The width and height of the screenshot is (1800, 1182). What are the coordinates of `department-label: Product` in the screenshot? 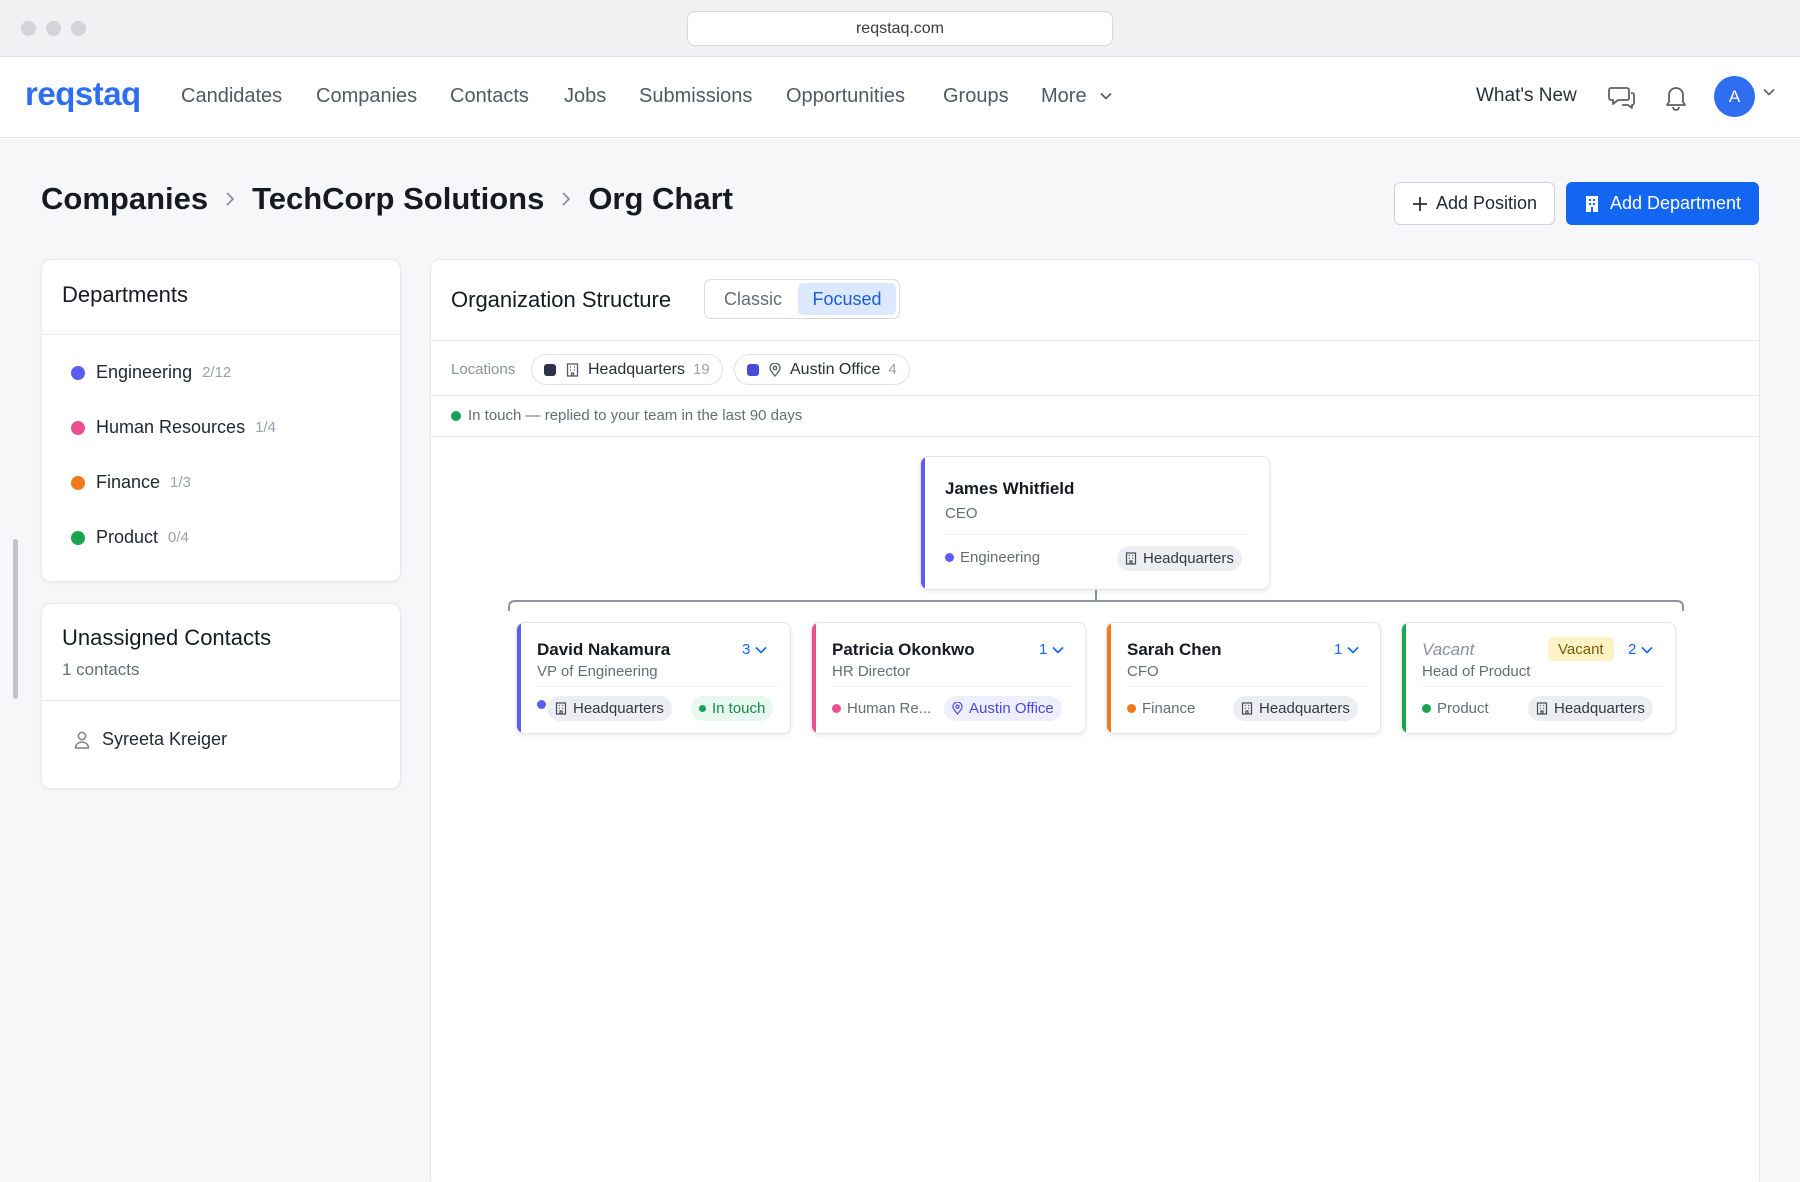 It's located at (1463, 708).